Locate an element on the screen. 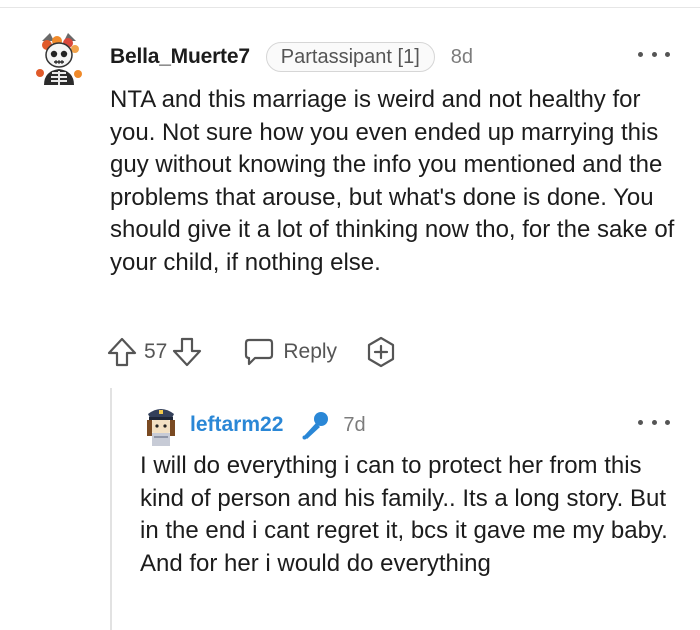 The image size is (700, 630). comment-actions: 57 Reply is located at coordinates (251, 352).